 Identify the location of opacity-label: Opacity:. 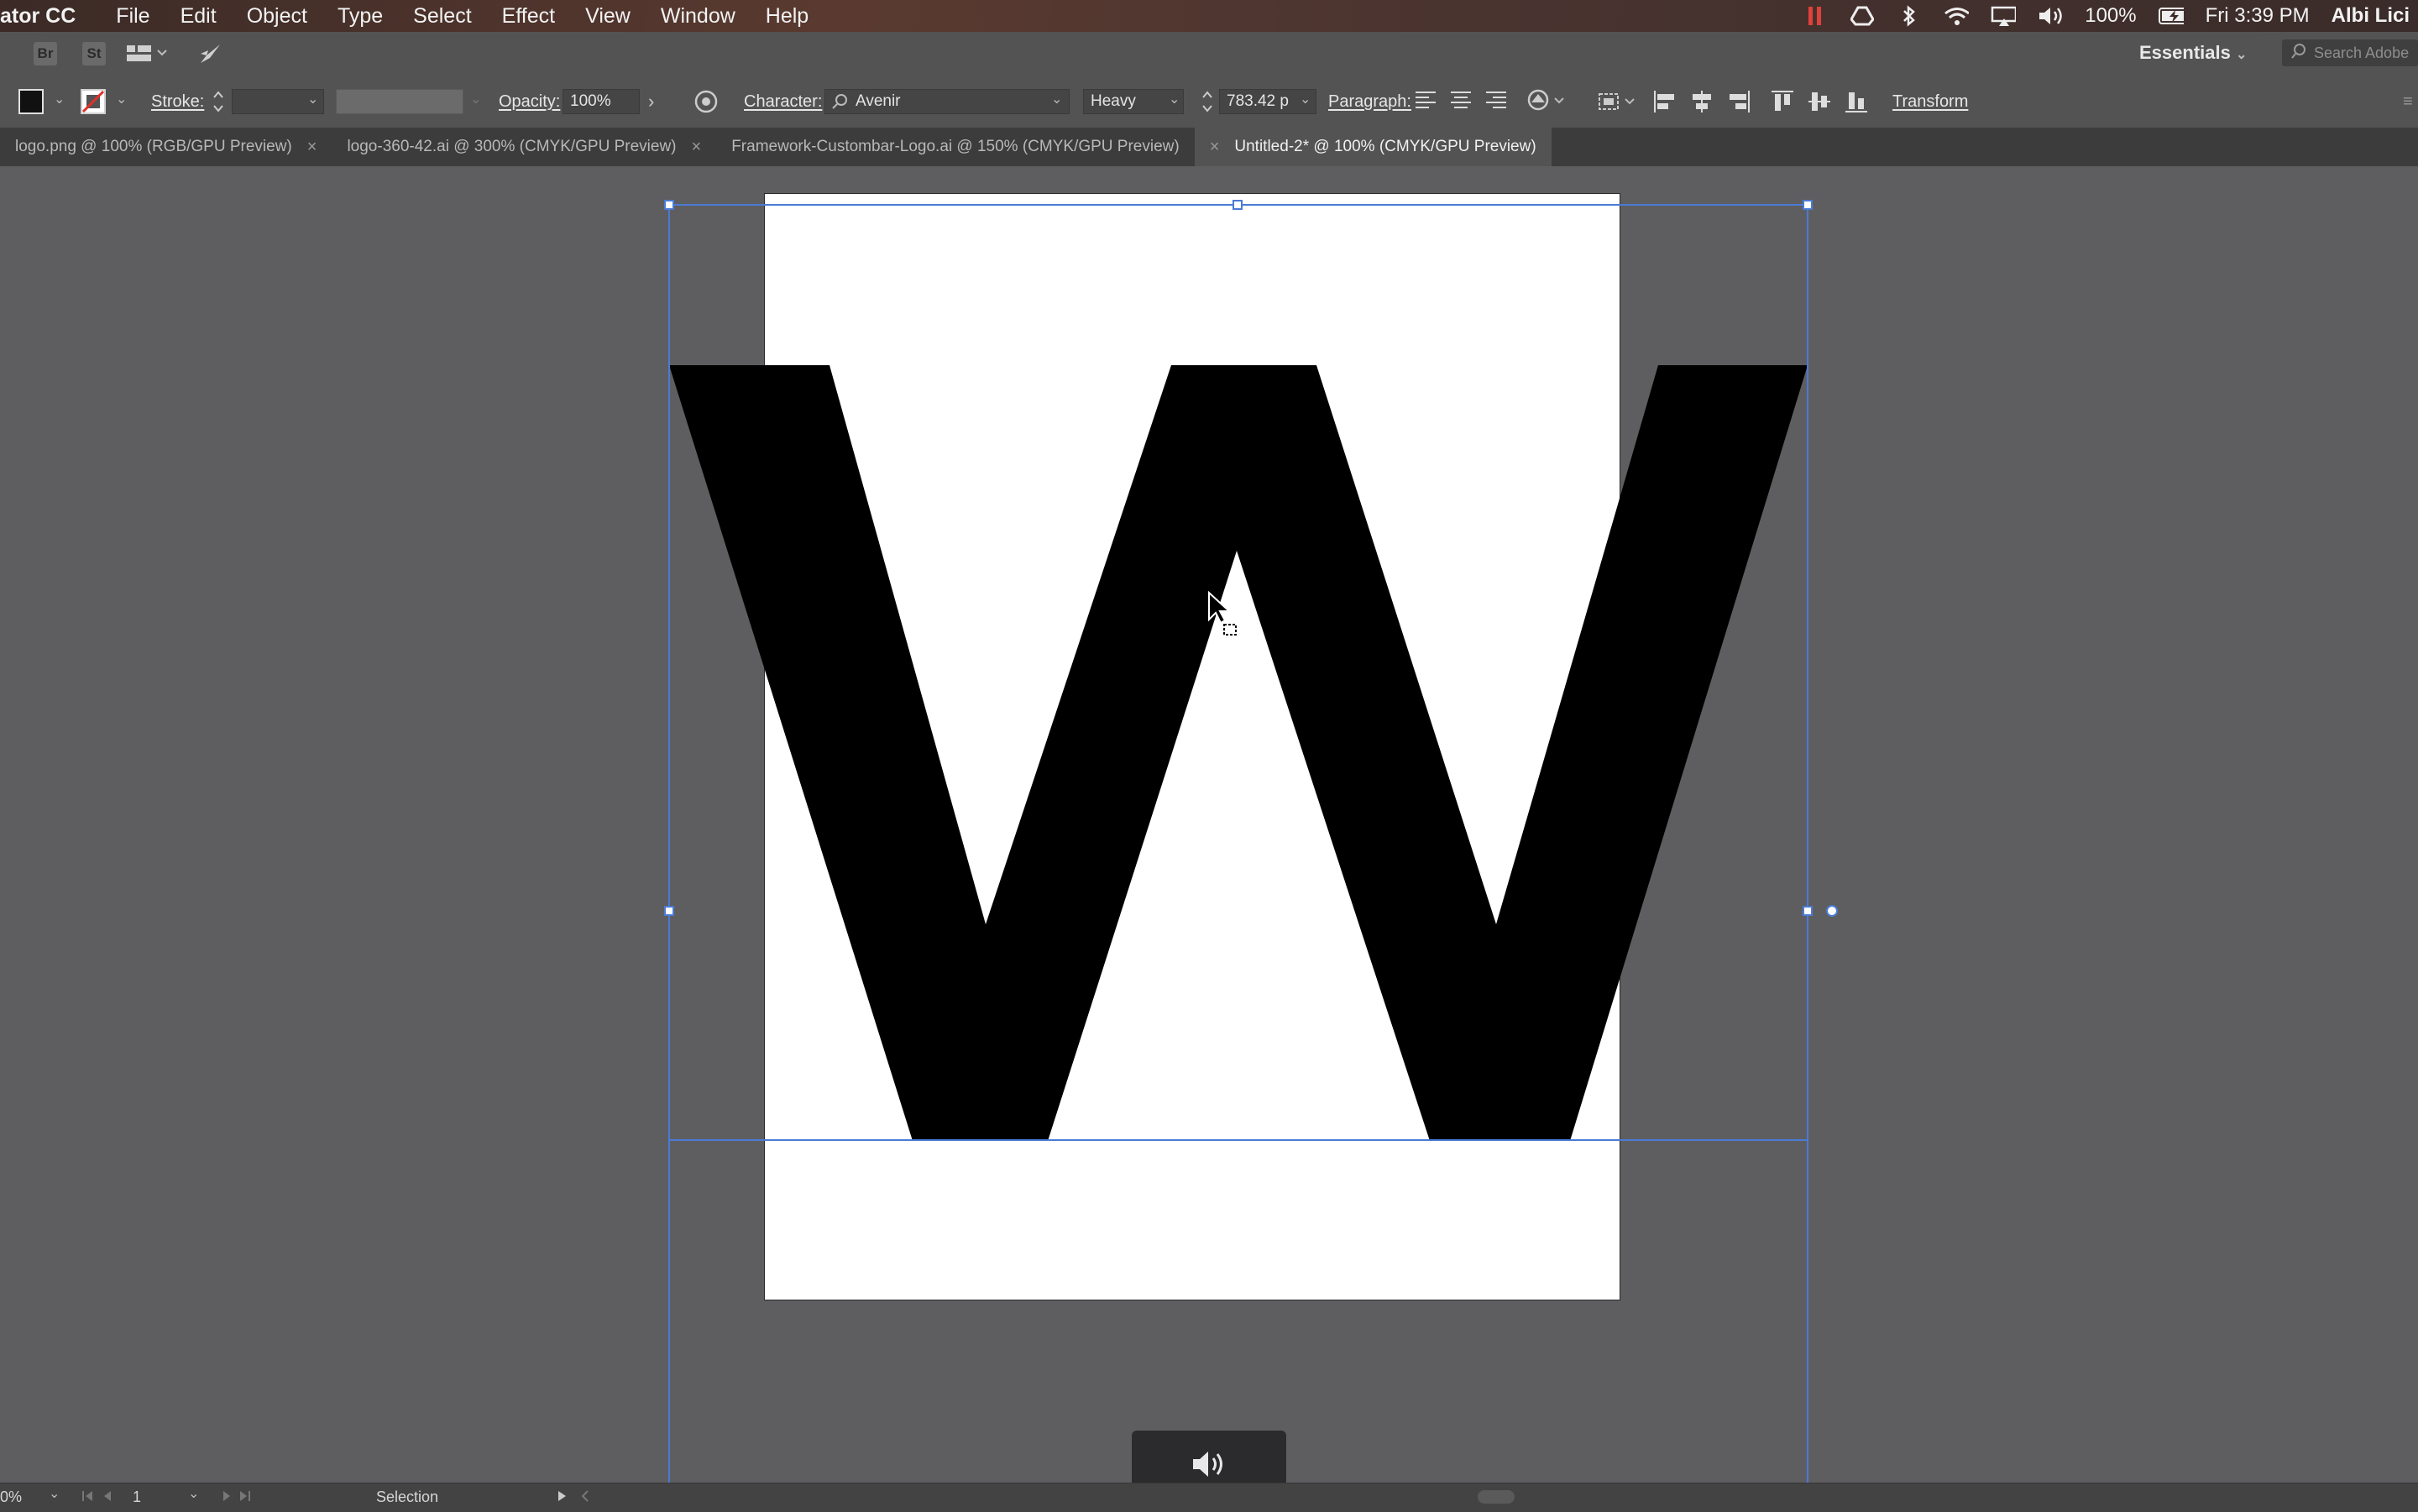
(529, 102).